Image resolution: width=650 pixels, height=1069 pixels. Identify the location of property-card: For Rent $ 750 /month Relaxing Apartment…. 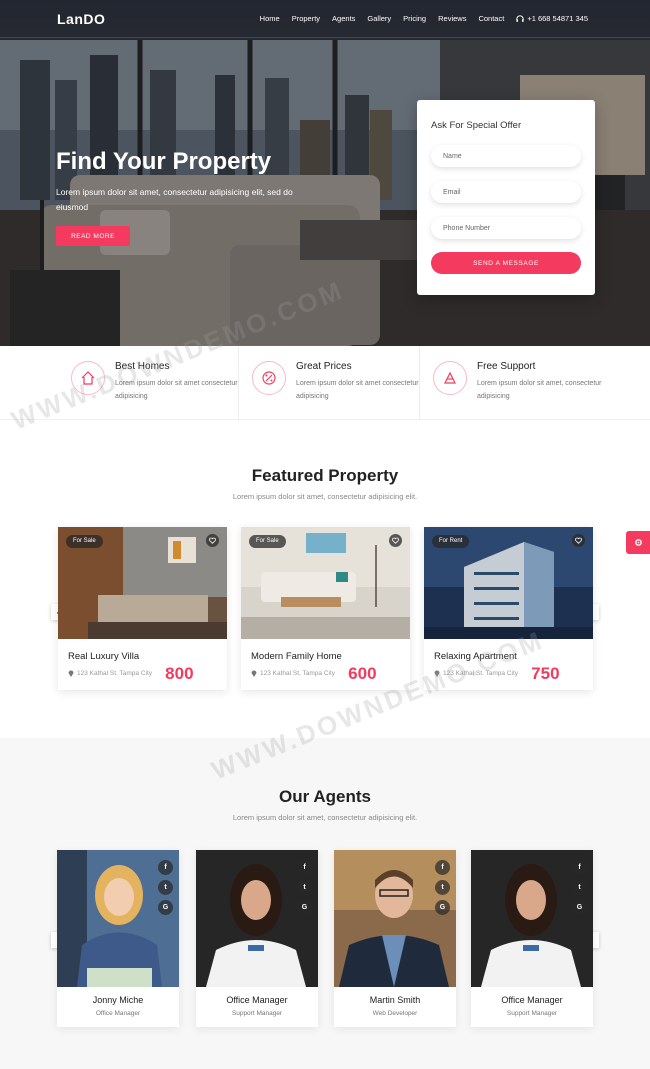
(508, 608).